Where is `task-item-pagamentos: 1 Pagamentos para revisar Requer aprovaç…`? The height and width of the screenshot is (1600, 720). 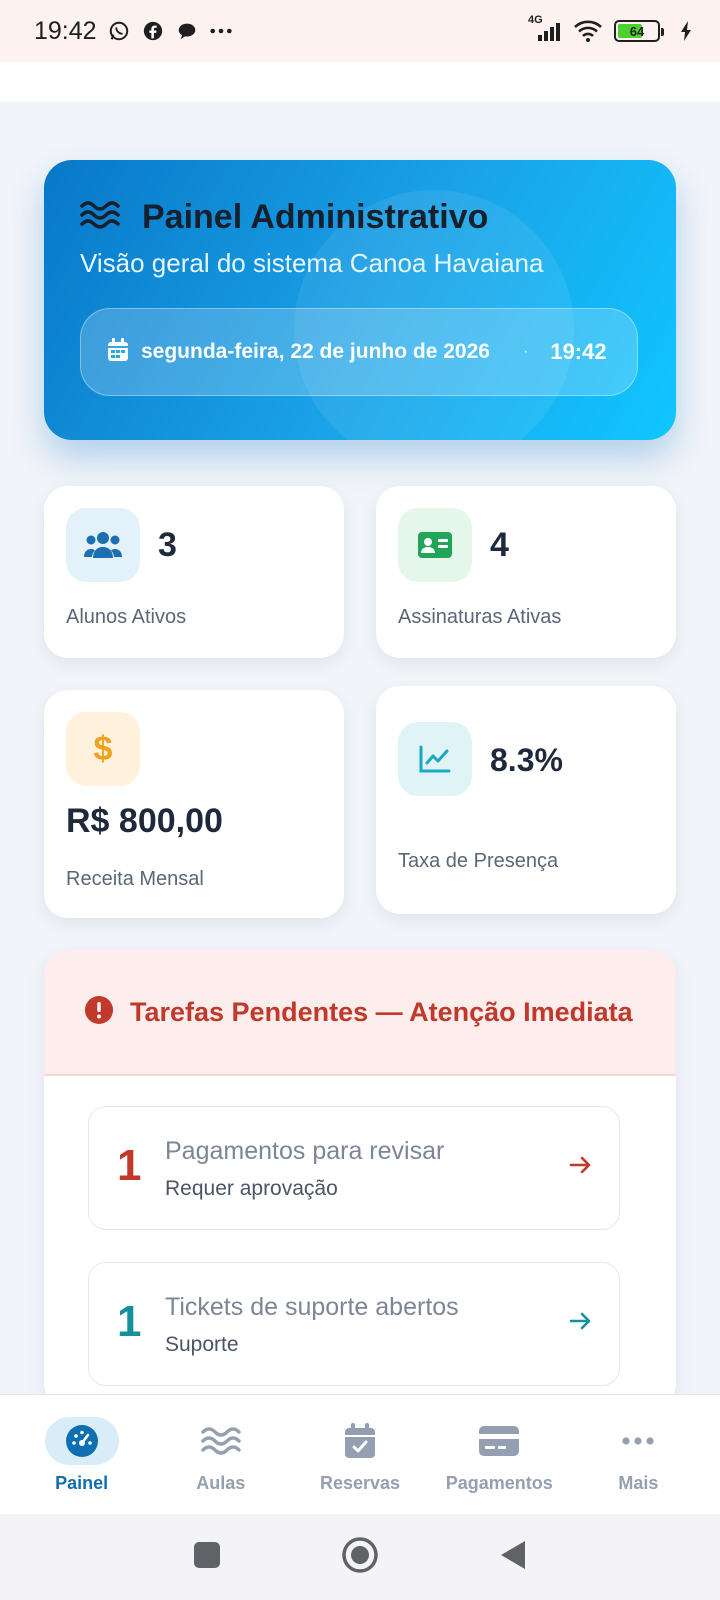
task-item-pagamentos: 1 Pagamentos para revisar Requer aprovaç… is located at coordinates (354, 1168).